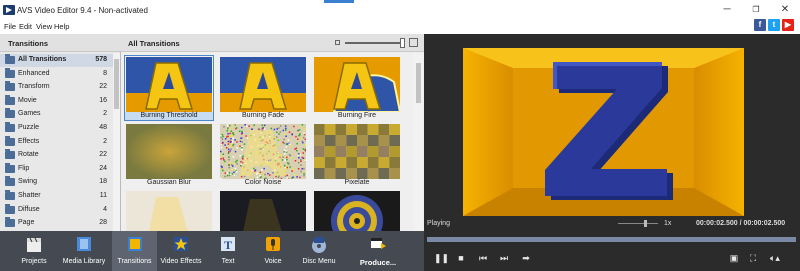 The height and width of the screenshot is (271, 800). What do you see at coordinates (25, 26) in the screenshot?
I see `menu-edit: Edit` at bounding box center [25, 26].